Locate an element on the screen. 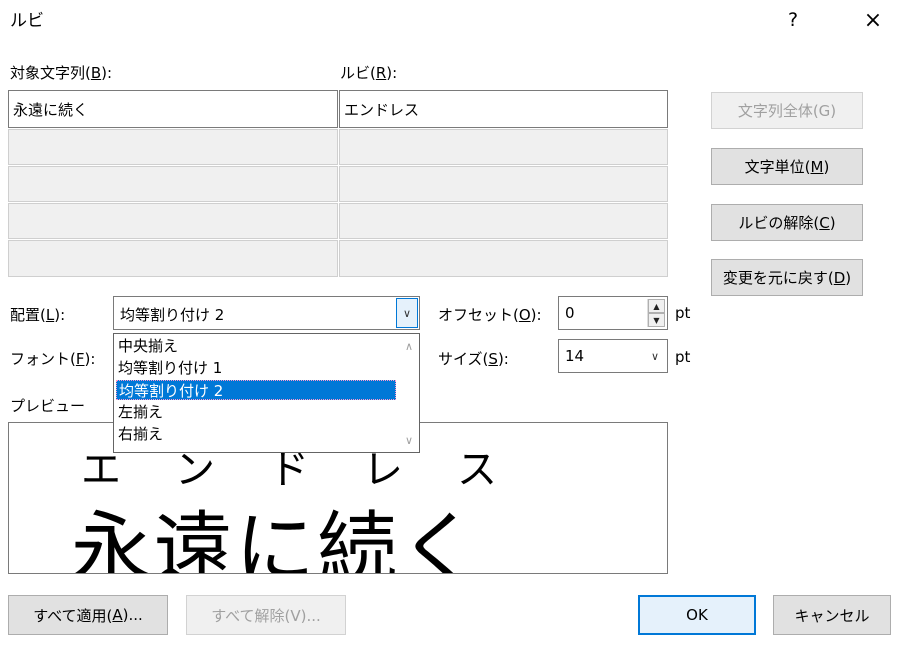  spinner-buttons: ▲ ▼ is located at coordinates (656, 313).